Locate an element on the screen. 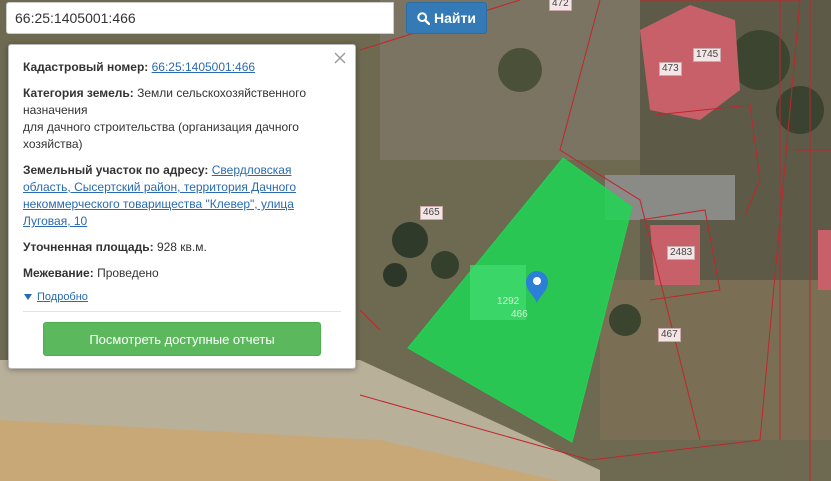 This screenshot has width=831, height=481. map-label: 473 is located at coordinates (670, 69).